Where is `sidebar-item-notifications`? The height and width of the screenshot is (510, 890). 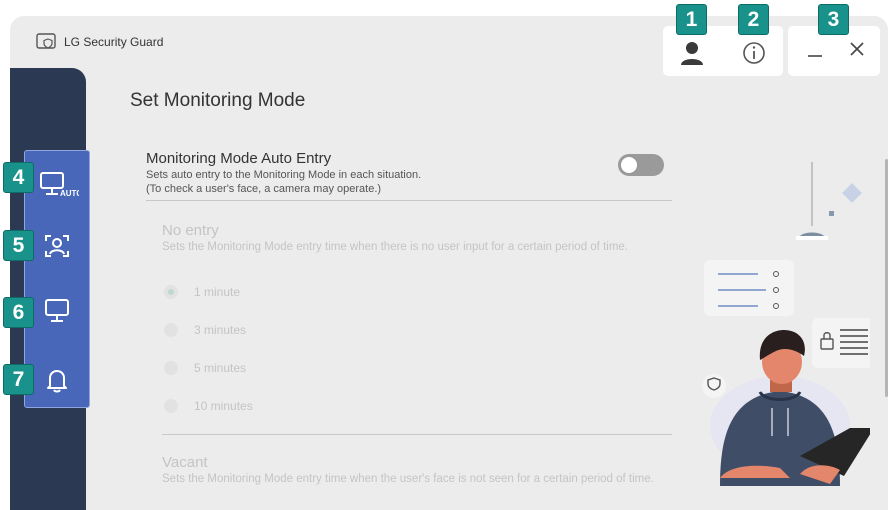 sidebar-item-notifications is located at coordinates (57, 380).